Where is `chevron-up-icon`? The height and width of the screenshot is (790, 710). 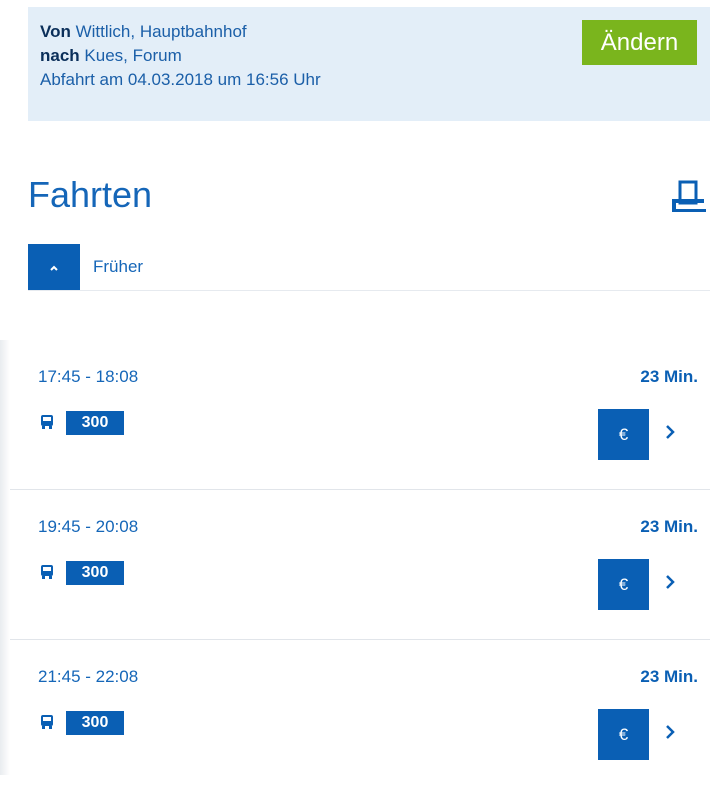 chevron-up-icon is located at coordinates (54, 268).